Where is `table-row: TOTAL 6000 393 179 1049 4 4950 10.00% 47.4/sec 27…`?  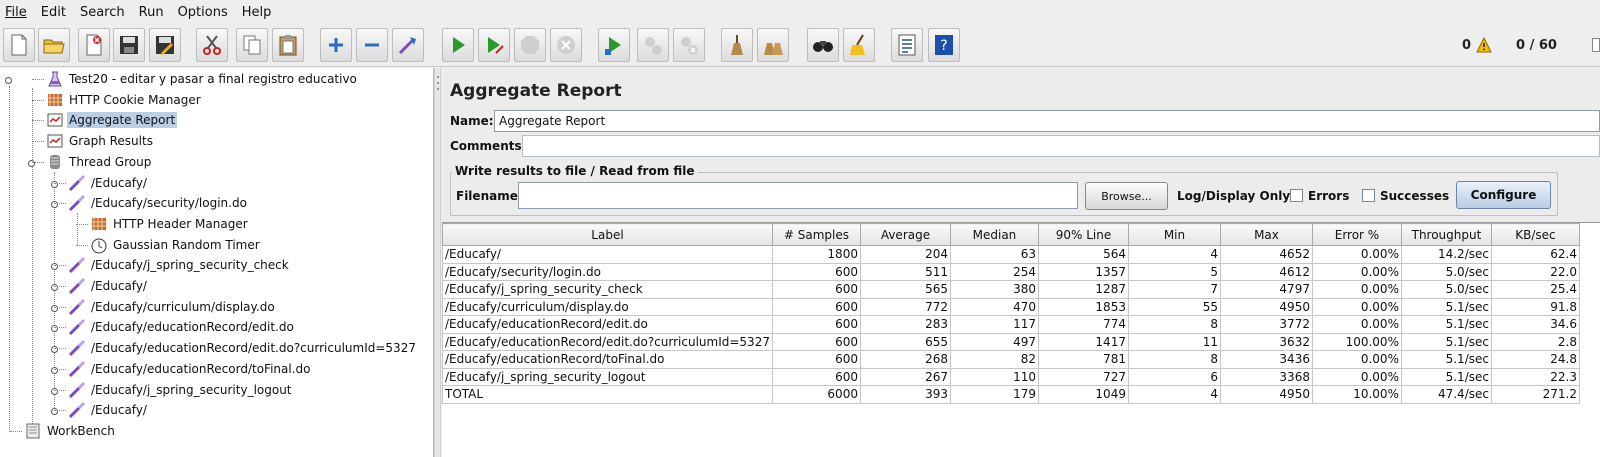 table-row: TOTAL 6000 393 179 1049 4 4950 10.00% 47.4/sec 27… is located at coordinates (1011, 394).